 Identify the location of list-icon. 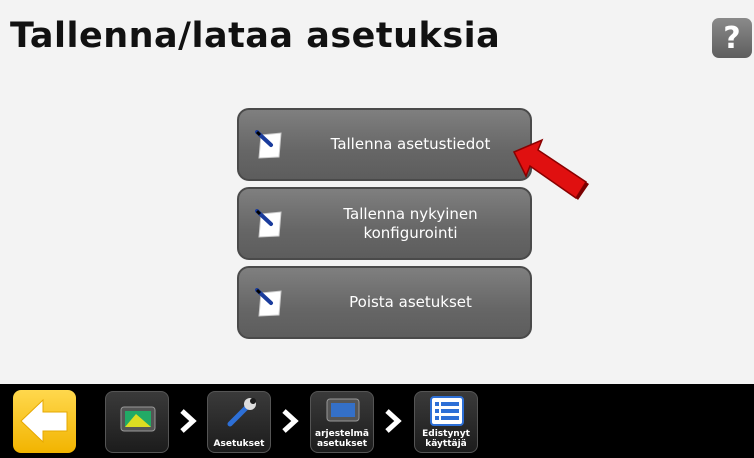
(447, 411).